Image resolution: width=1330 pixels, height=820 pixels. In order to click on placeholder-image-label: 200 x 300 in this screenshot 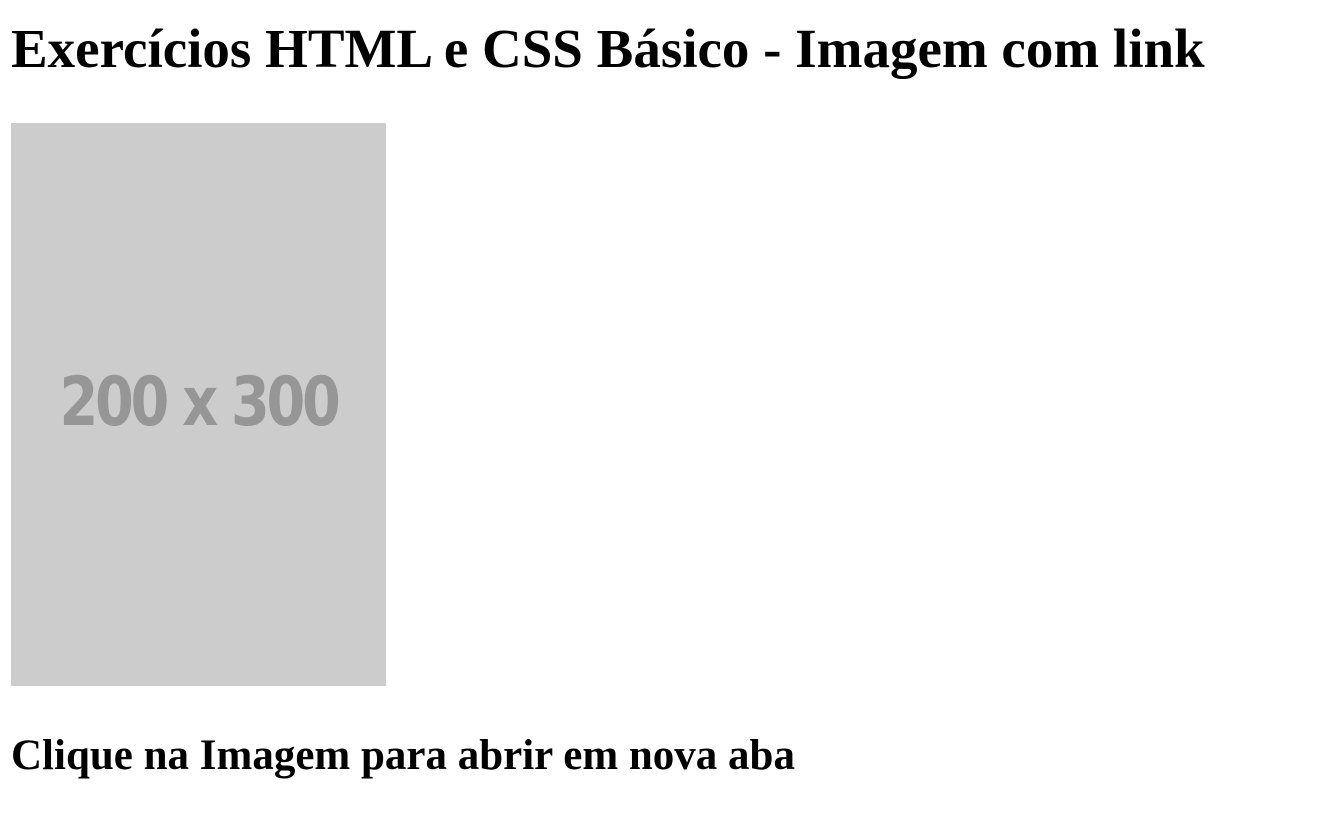, I will do `click(199, 402)`.